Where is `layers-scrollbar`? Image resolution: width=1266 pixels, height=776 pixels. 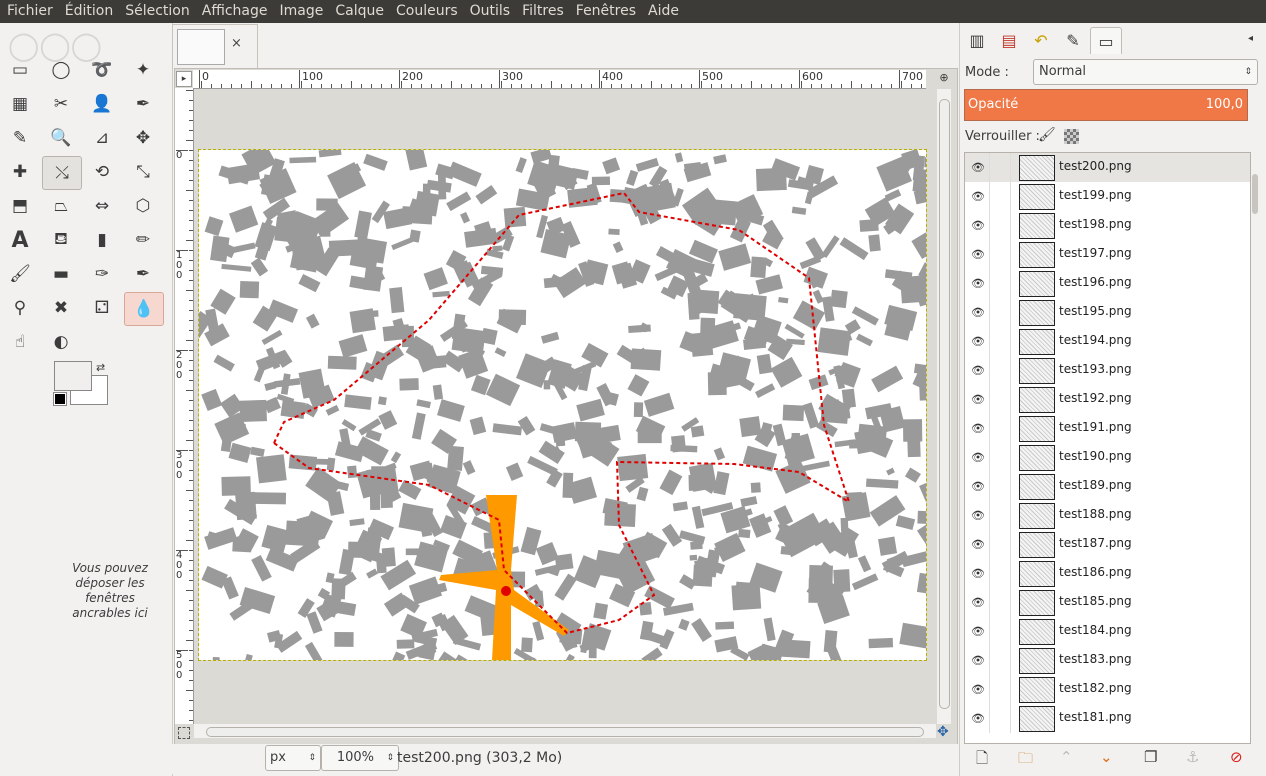
layers-scrollbar is located at coordinates (1255, 447).